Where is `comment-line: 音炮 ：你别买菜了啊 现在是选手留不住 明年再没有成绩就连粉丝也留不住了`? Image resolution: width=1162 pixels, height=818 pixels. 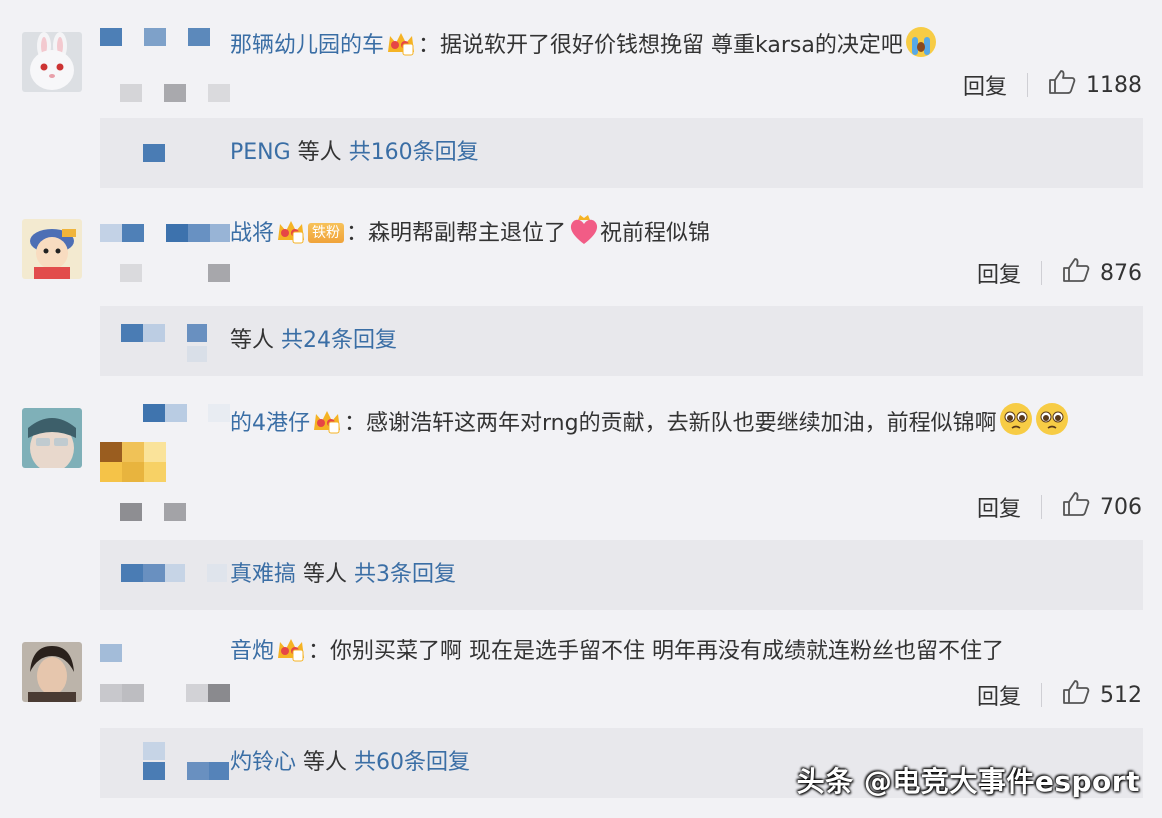 comment-line: 音炮 ：你别买菜了啊 现在是选手留不住 明年再没有成绩就连粉丝也留不住了 is located at coordinates (617, 653).